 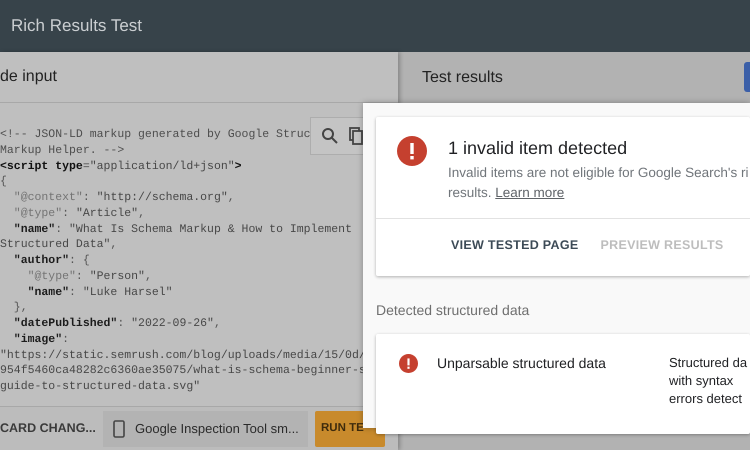 What do you see at coordinates (99, 292) in the screenshot?
I see `code-line: "name": "Luke Harsel"` at bounding box center [99, 292].